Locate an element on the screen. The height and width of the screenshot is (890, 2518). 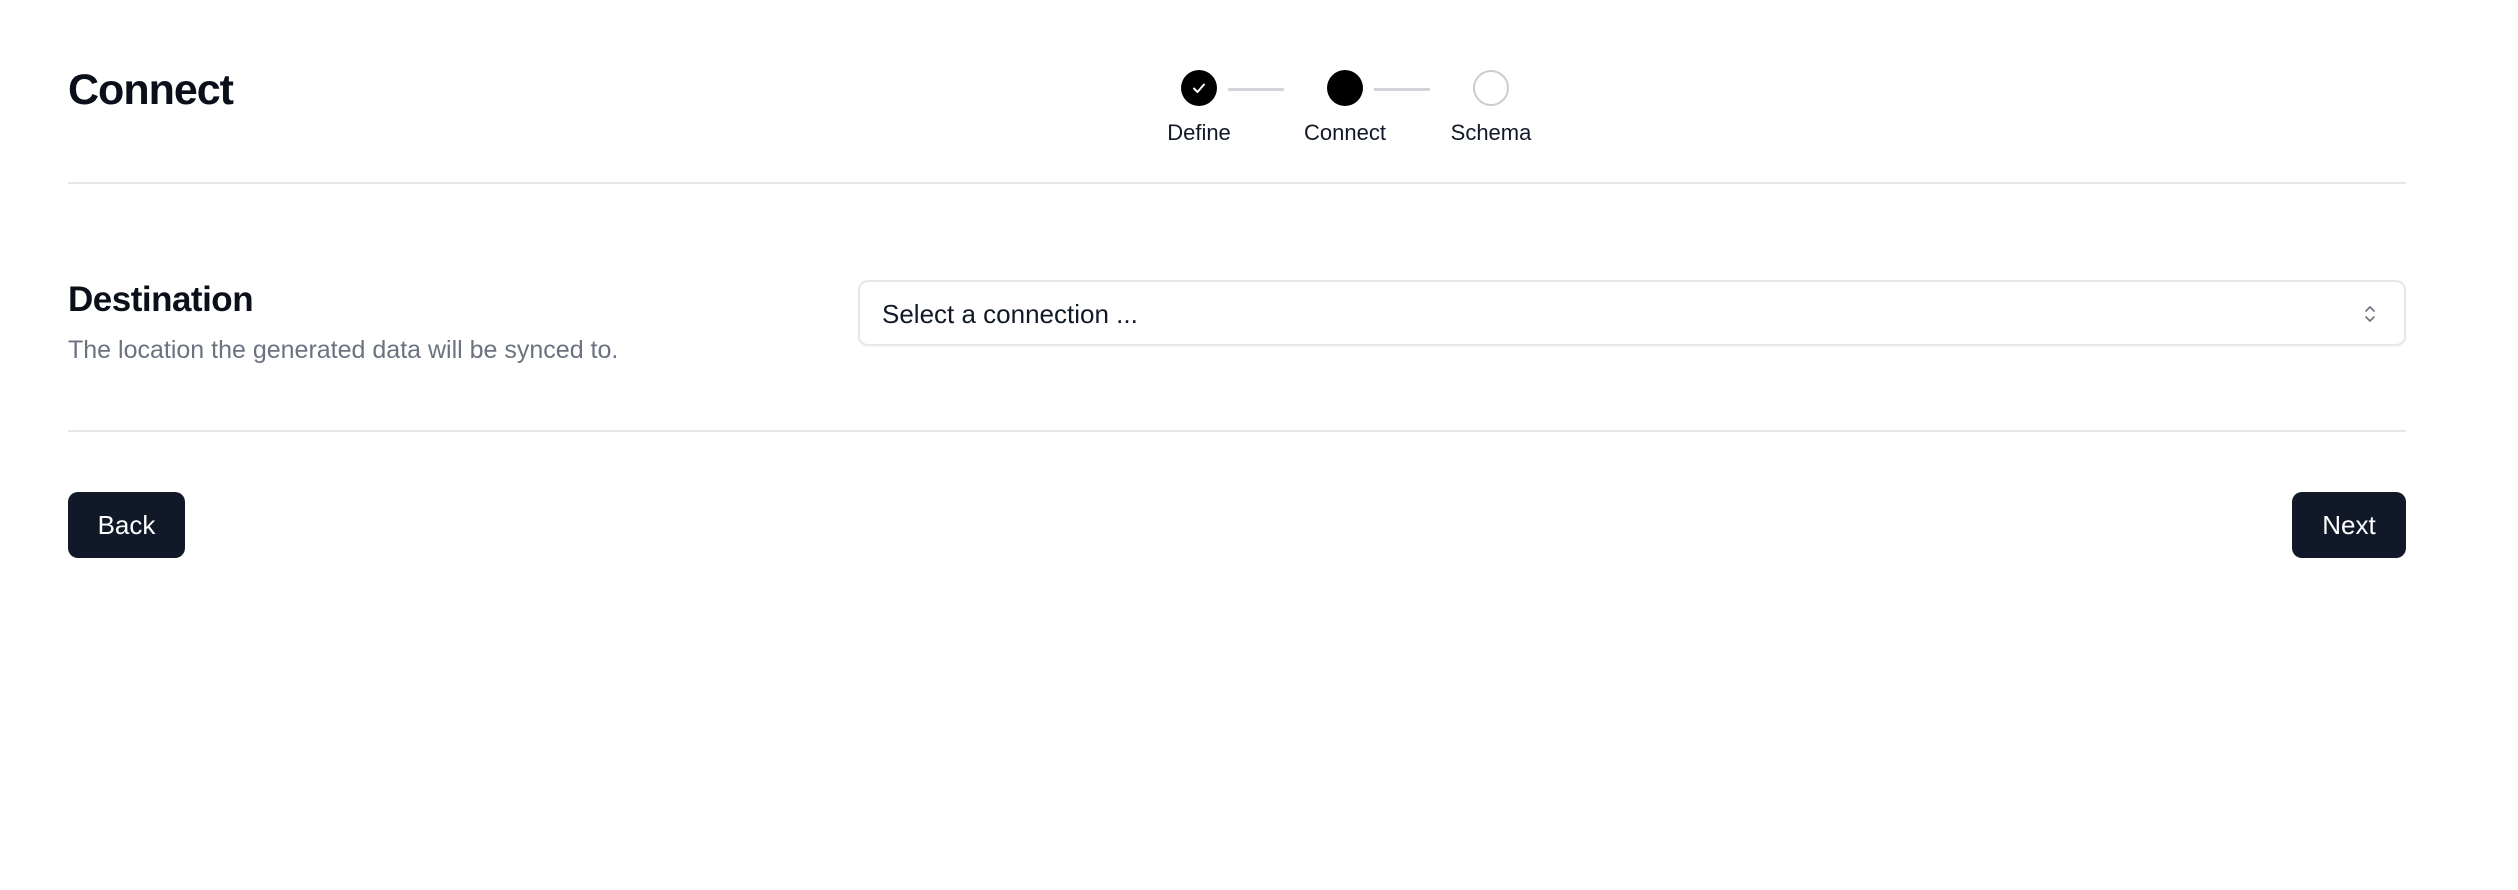
destination-title: Destination is located at coordinates (161, 299).